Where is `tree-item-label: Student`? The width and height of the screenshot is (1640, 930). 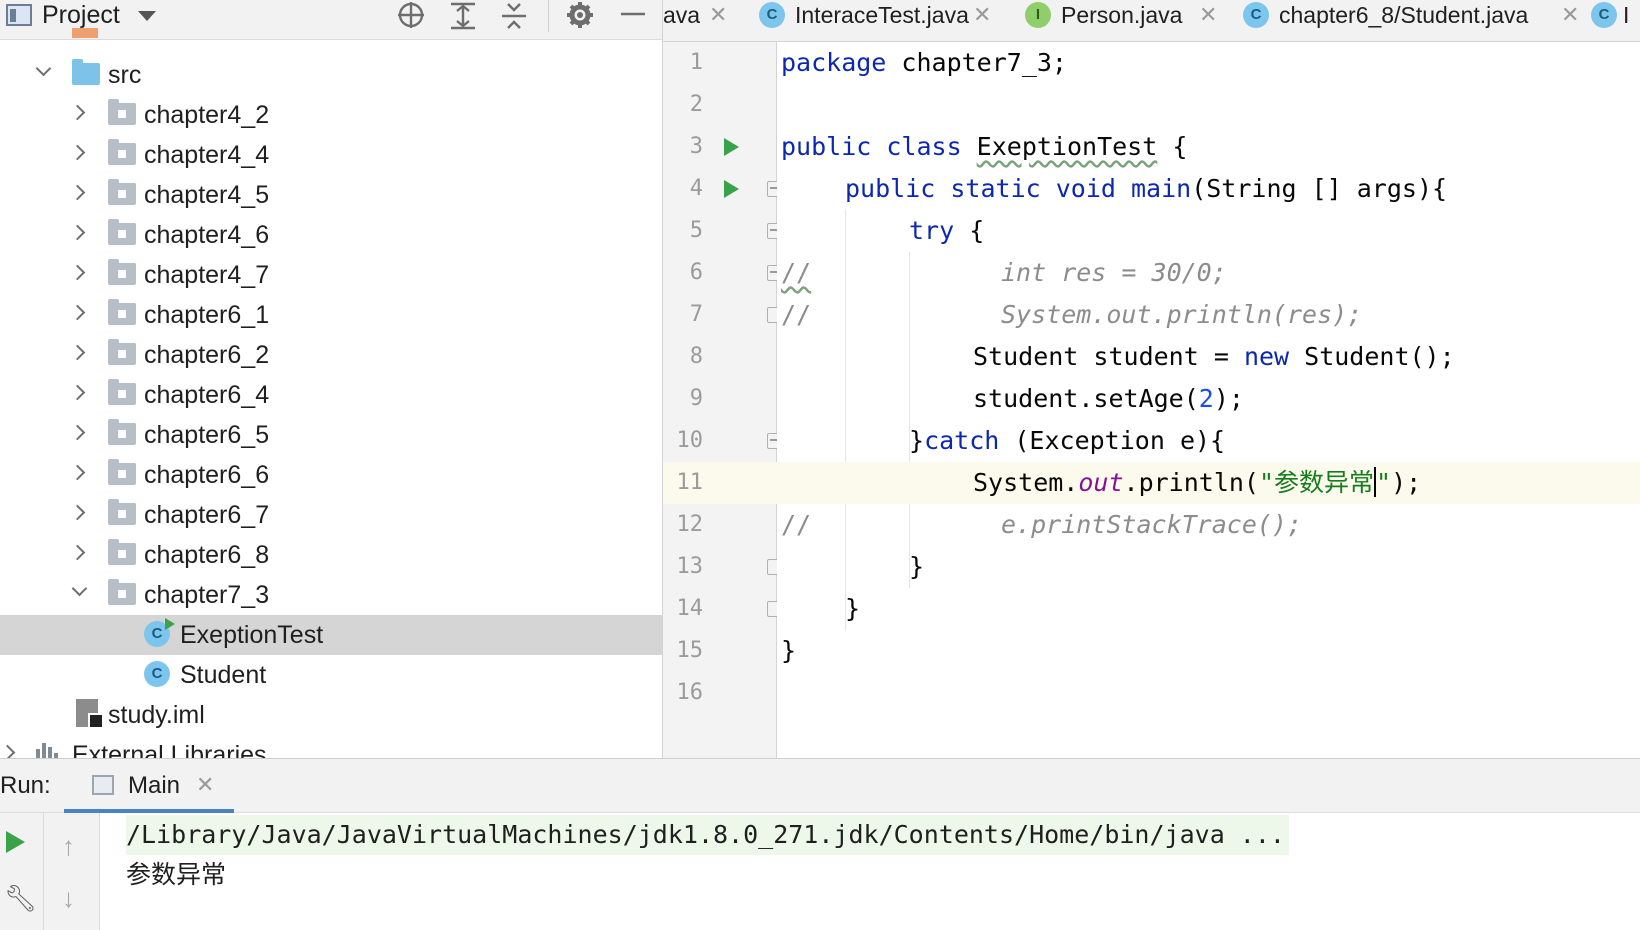 tree-item-label: Student is located at coordinates (223, 675).